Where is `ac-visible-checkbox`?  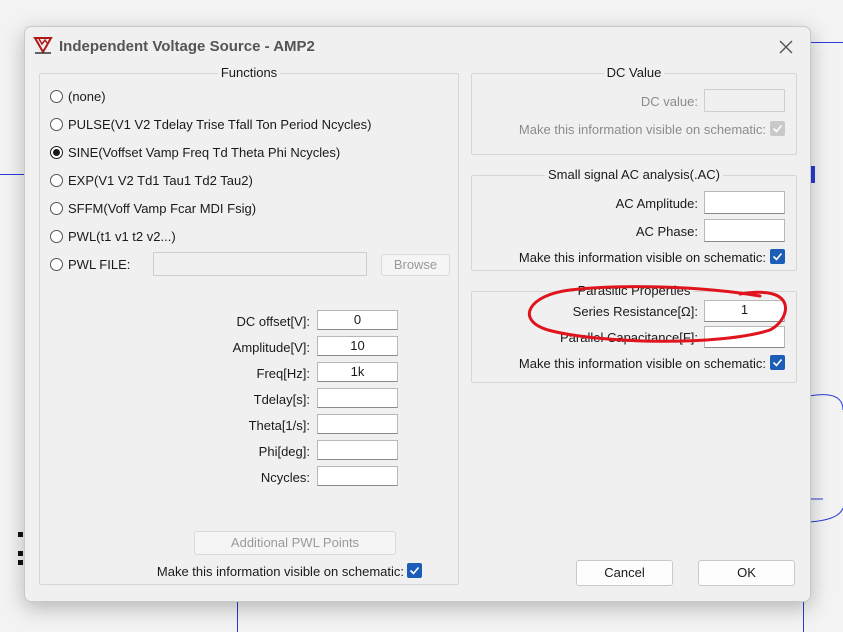 ac-visible-checkbox is located at coordinates (777, 256).